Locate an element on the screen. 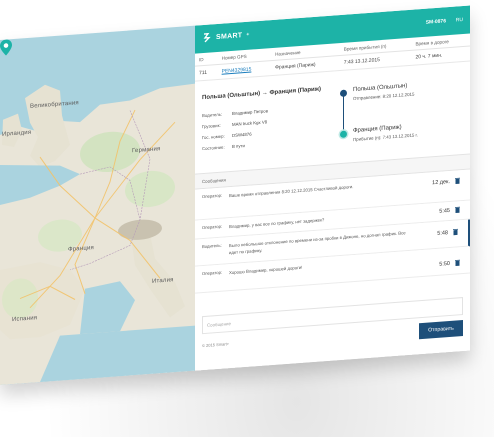 Image resolution: width=494 pixels, height=437 pixels. app-logo: SMART + is located at coordinates (226, 36).